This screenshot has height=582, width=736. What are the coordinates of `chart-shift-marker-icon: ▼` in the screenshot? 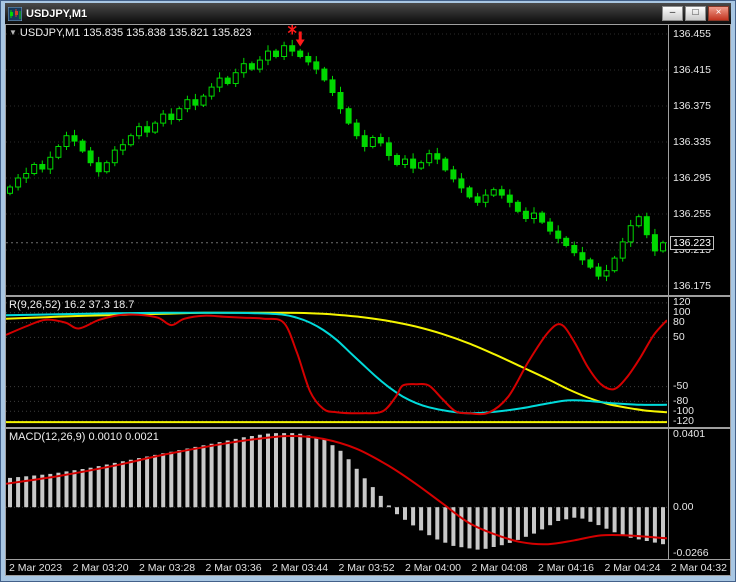 It's located at (13, 32).